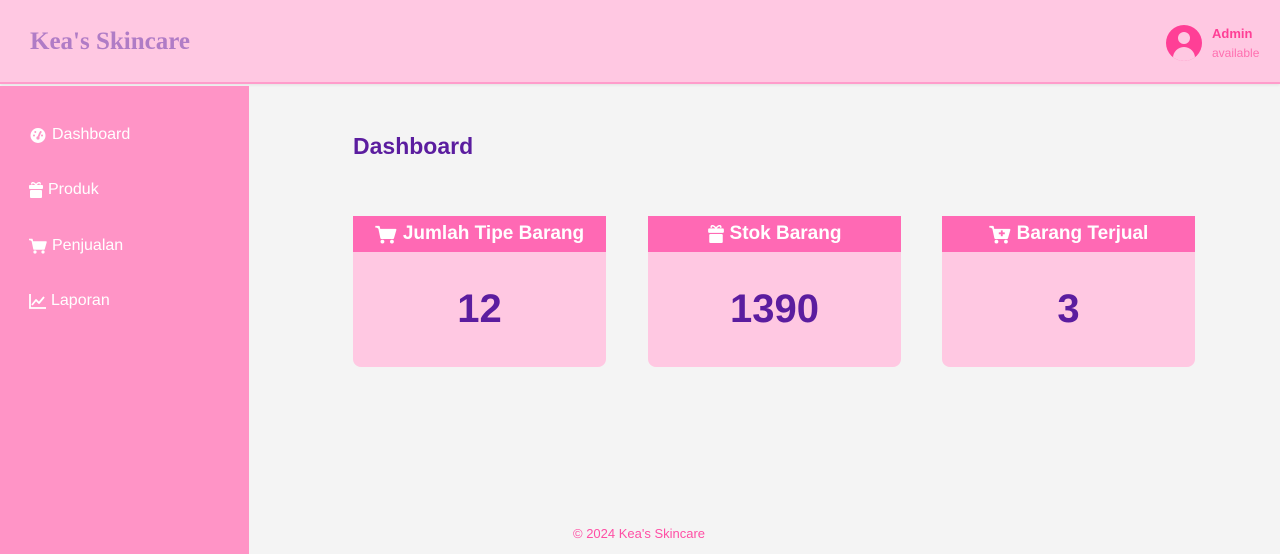 The image size is (1280, 554). Describe the element at coordinates (80, 300) in the screenshot. I see `sidebar-item-label: Laporan` at that location.